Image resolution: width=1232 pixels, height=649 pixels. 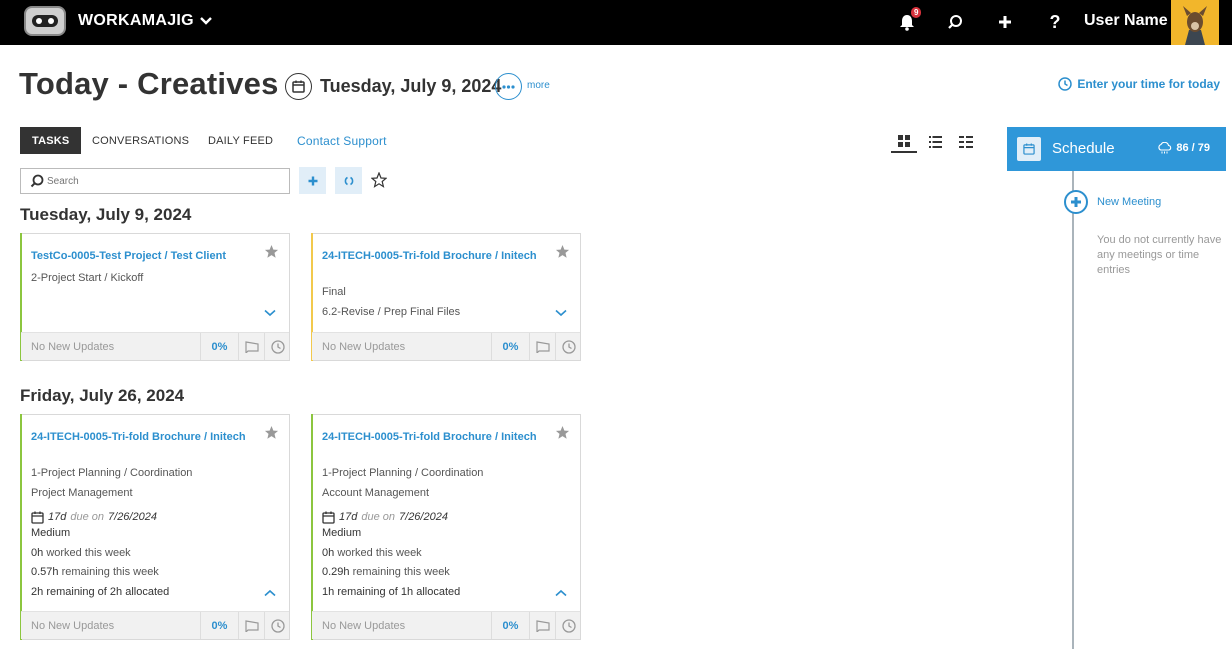 I want to click on worked-text: worked this week, so click(x=379, y=553).